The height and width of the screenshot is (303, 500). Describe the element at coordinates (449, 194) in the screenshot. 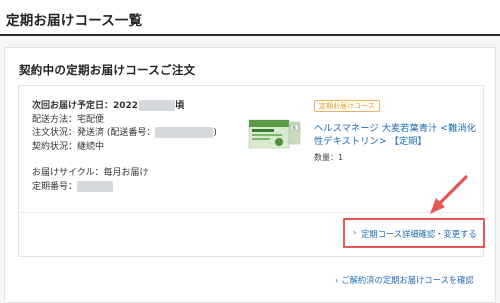

I see `annotation-arrow-icon` at that location.